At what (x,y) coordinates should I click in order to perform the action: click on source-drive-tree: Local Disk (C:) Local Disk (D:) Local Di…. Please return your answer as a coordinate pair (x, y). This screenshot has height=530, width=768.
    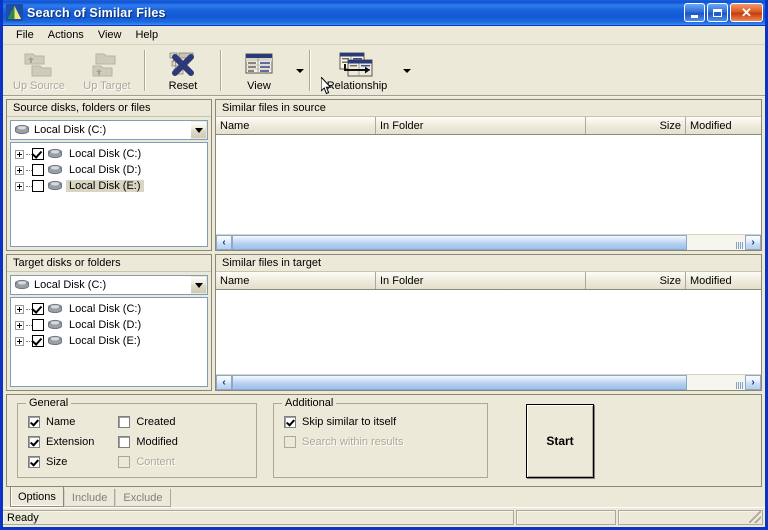
    Looking at the image, I should click on (109, 194).